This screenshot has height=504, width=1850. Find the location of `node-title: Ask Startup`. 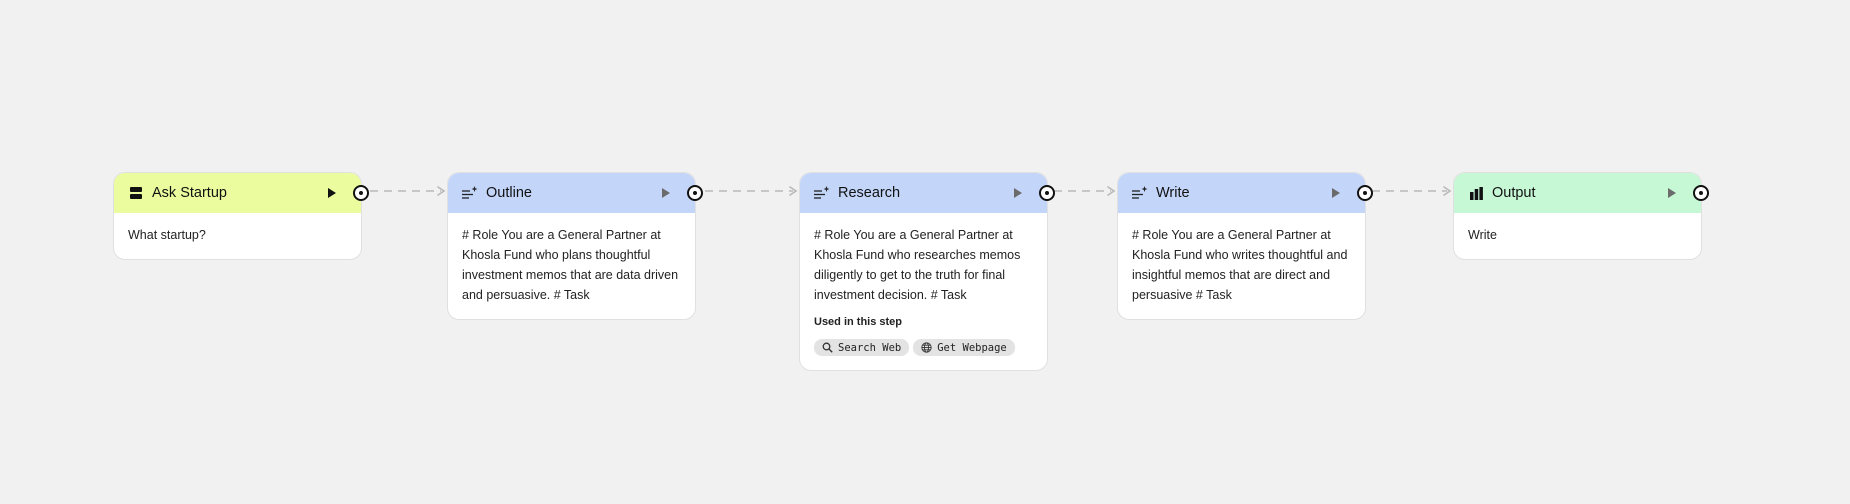

node-title: Ask Startup is located at coordinates (189, 193).